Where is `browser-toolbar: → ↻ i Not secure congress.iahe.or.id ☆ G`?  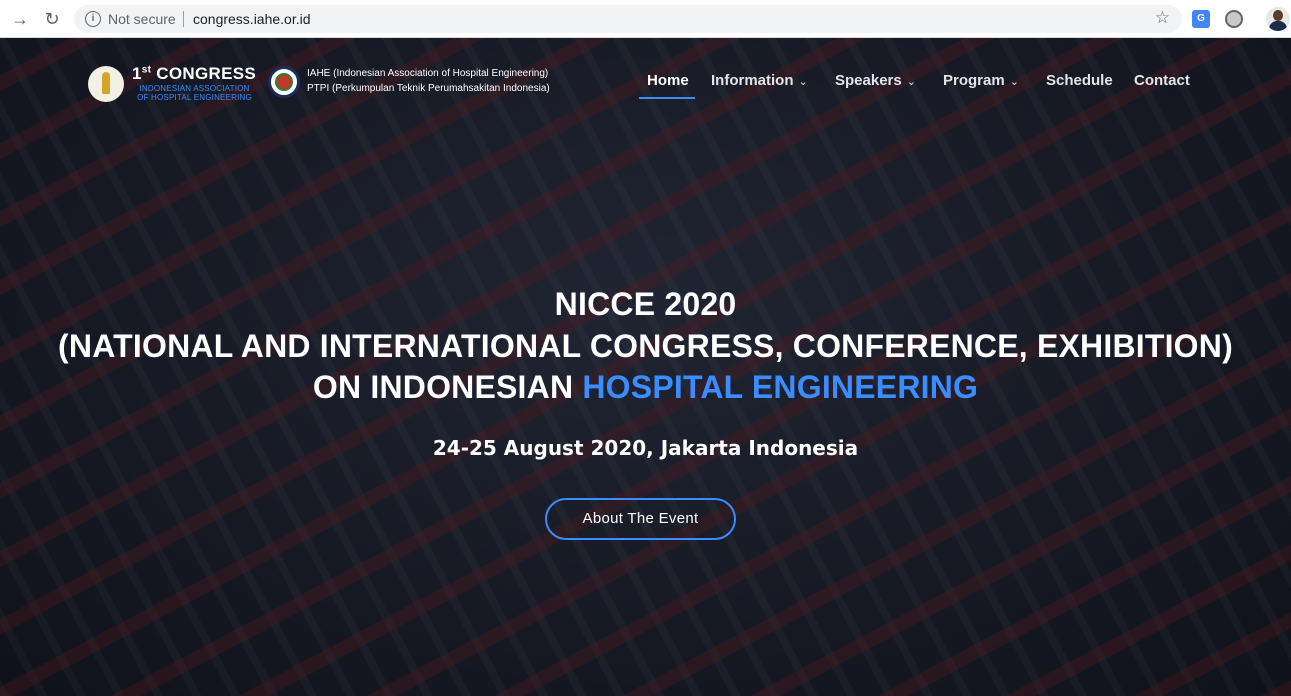
browser-toolbar: → ↻ i Not secure congress.iahe.or.id ☆ G is located at coordinates (645, 19).